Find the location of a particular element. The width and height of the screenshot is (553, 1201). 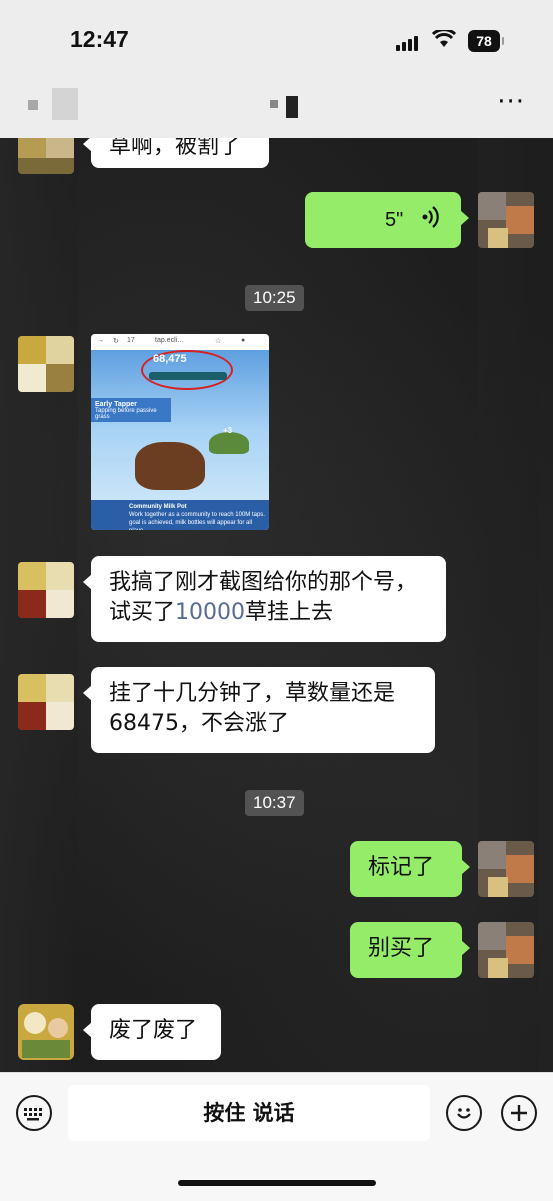

star-icon: ☆ is located at coordinates (218, 341).